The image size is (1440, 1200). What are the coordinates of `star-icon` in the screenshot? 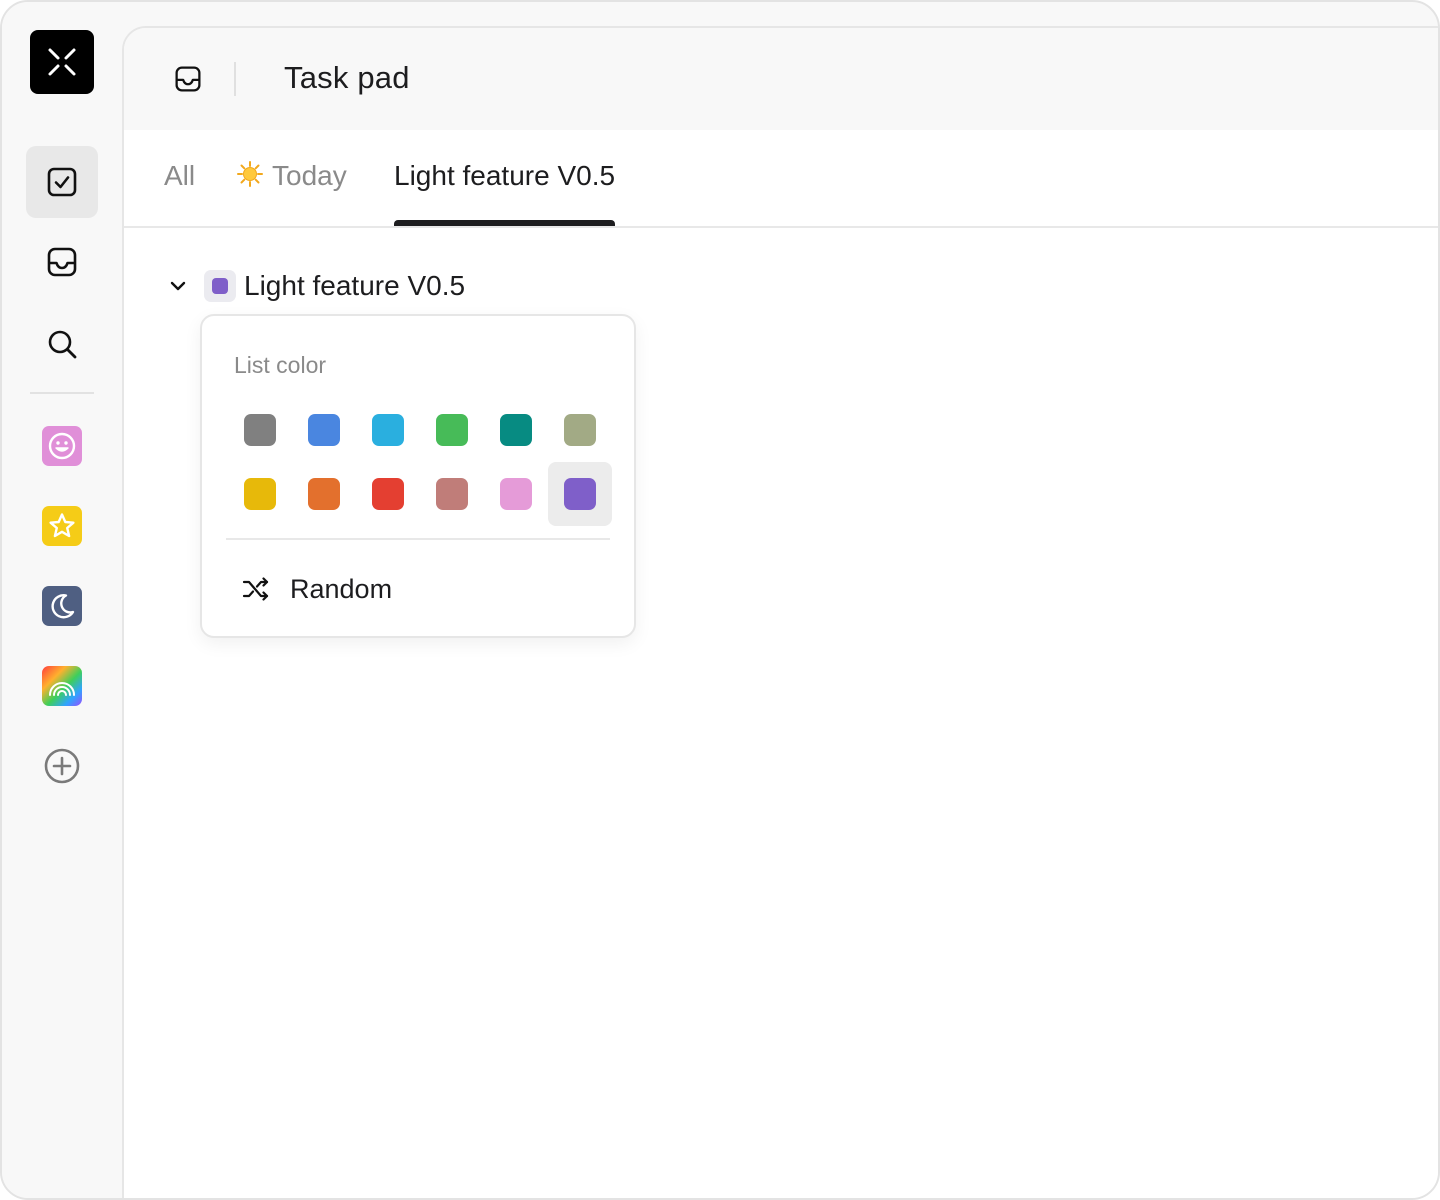 It's located at (62, 525).